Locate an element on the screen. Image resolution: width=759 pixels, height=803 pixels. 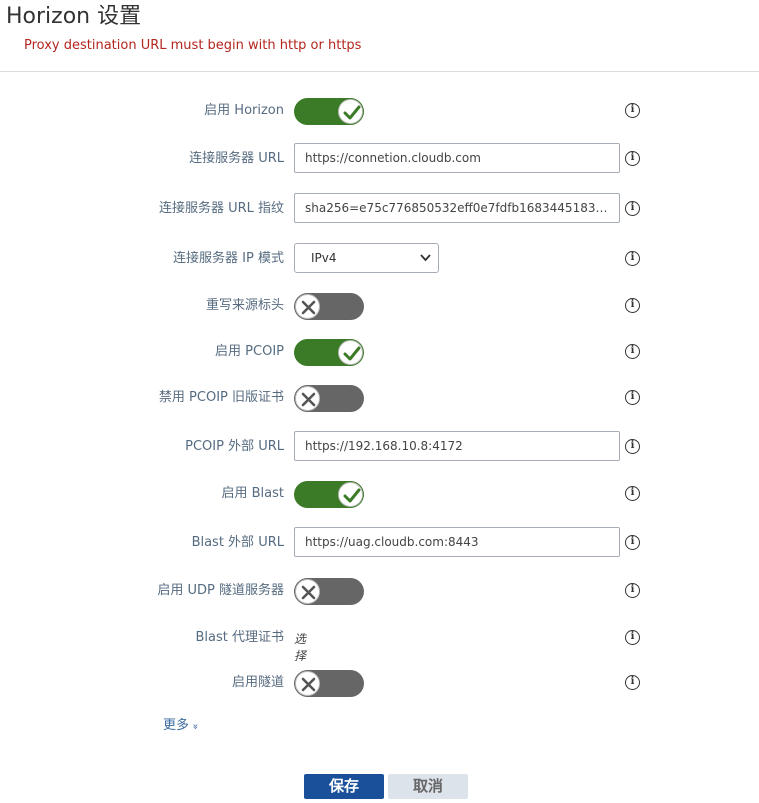
chevron-down-icon is located at coordinates (425, 258).